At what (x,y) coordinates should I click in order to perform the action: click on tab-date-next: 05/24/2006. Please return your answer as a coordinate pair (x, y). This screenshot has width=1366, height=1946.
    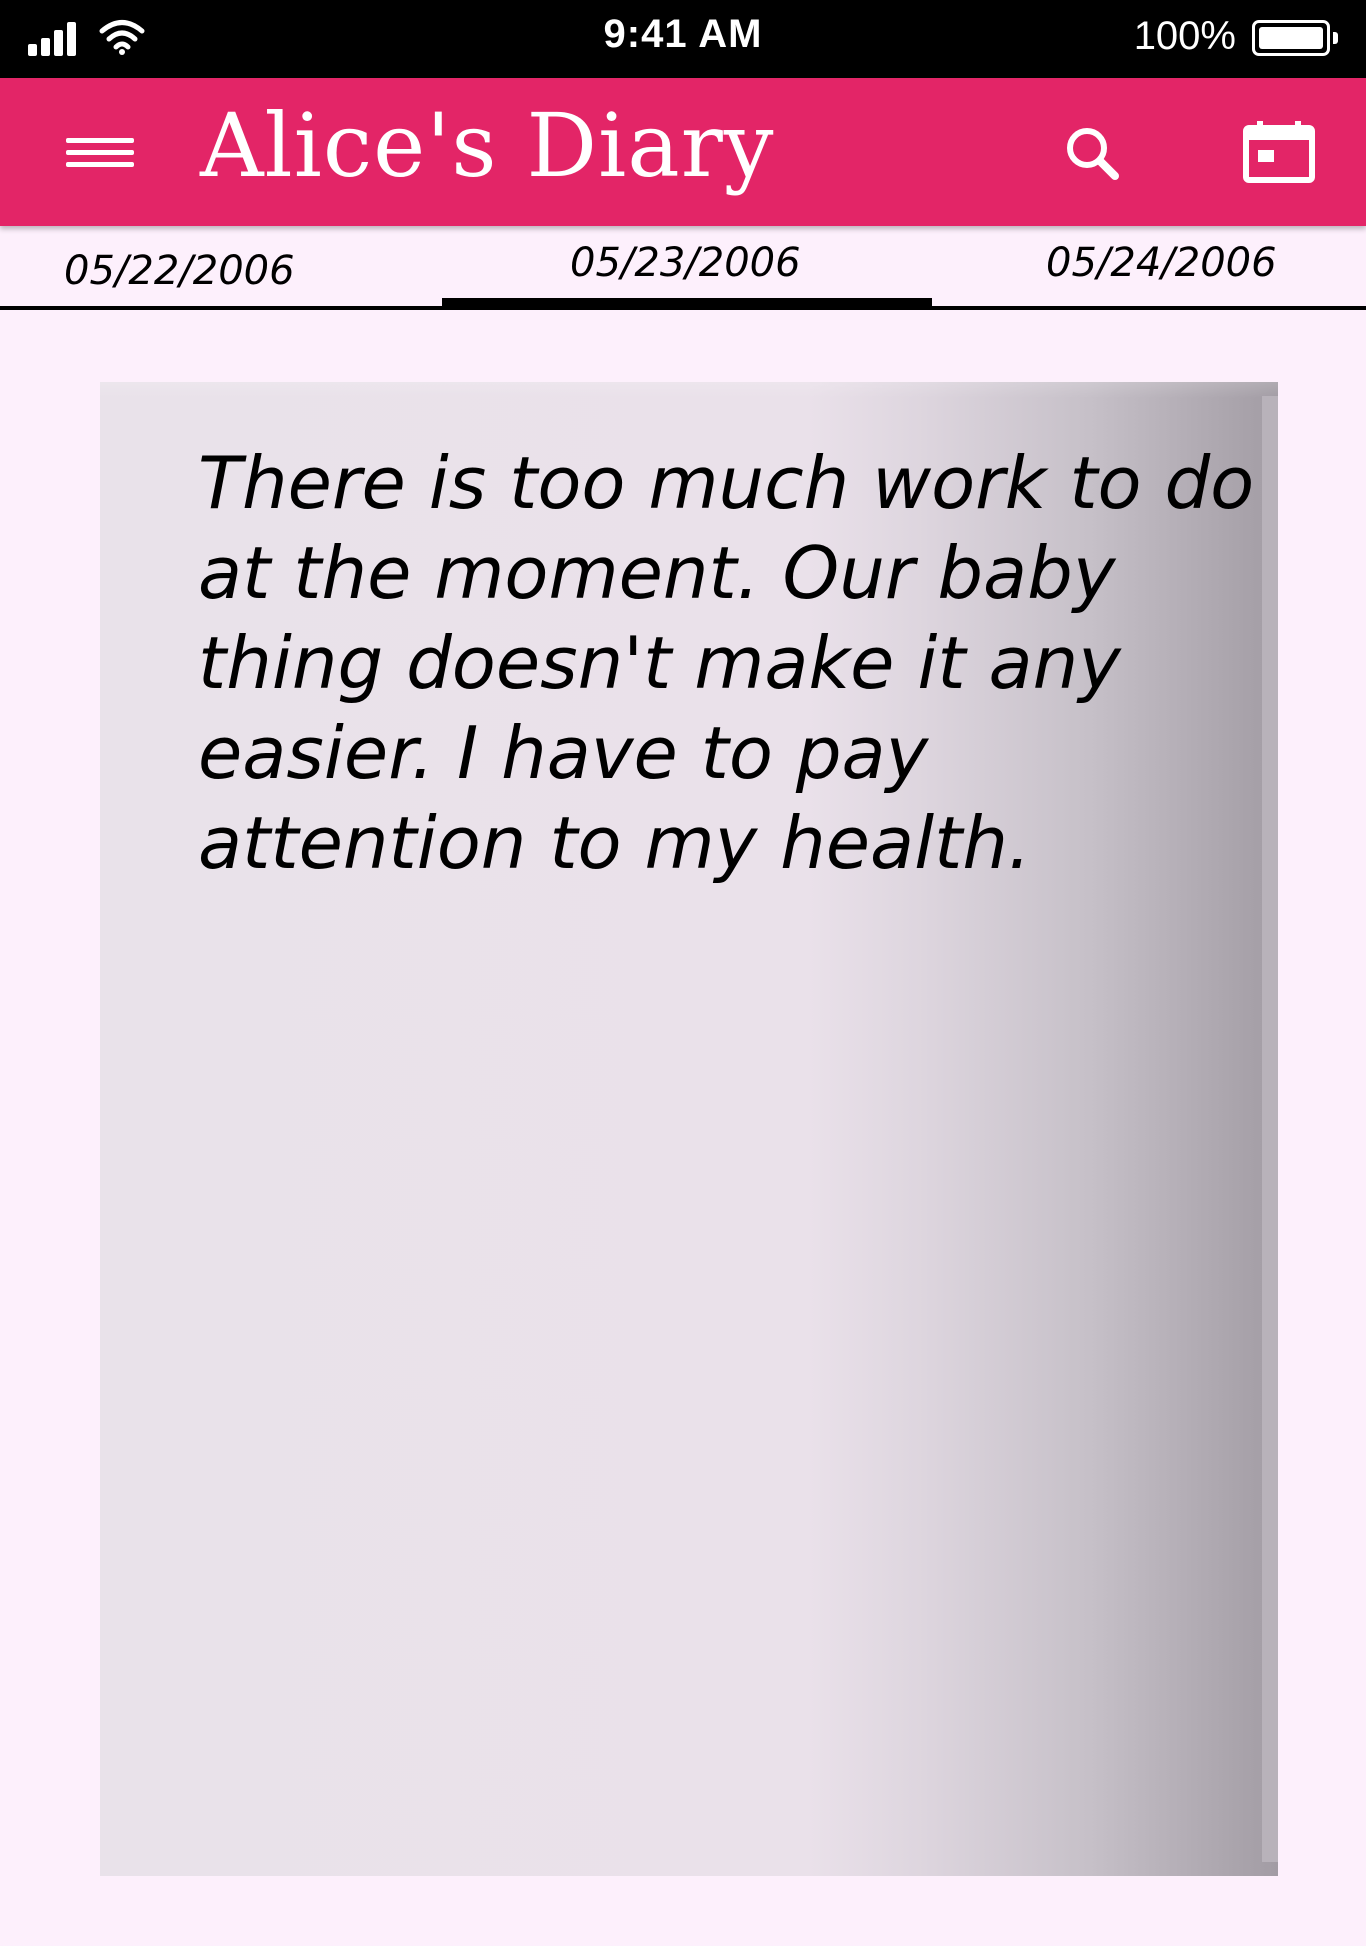
    Looking at the image, I should click on (1150, 268).